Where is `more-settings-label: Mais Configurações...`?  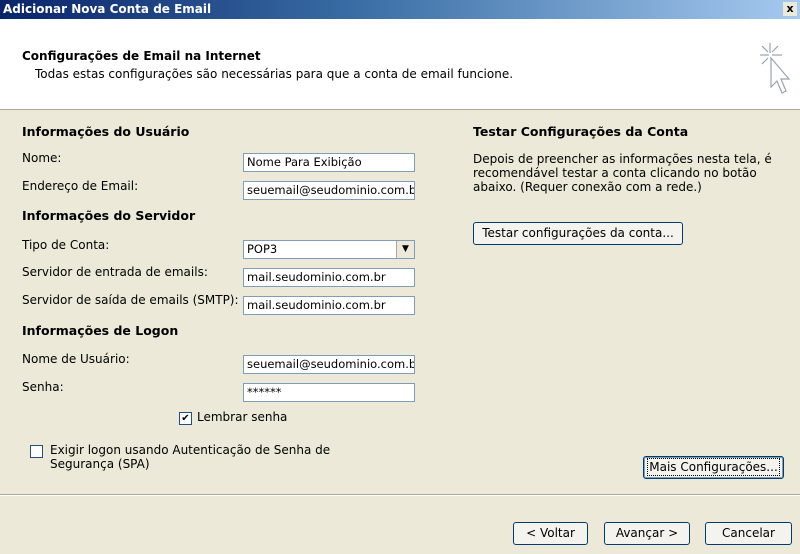
more-settings-label: Mais Configurações... is located at coordinates (713, 467).